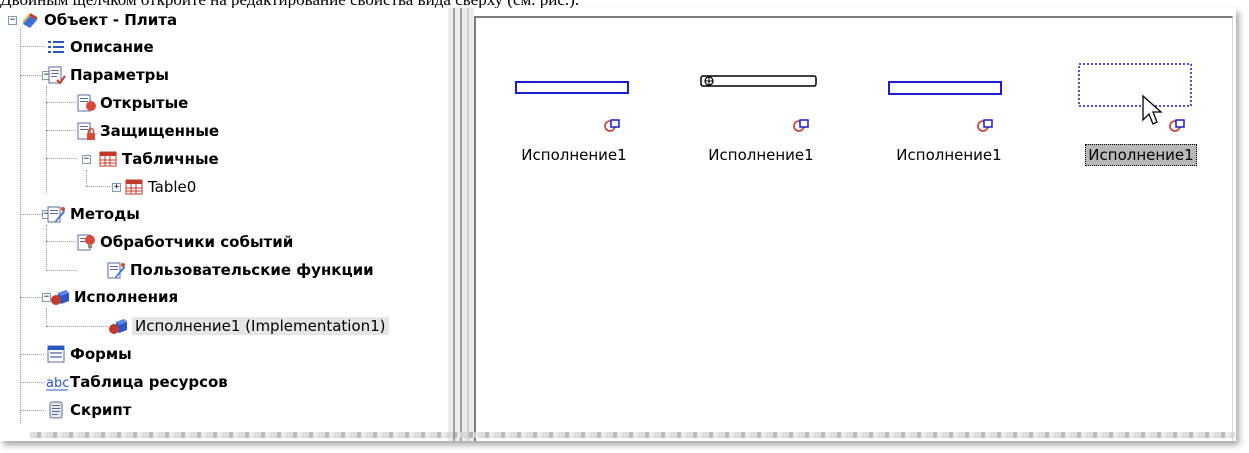 The width and height of the screenshot is (1249, 453). I want to click on tree-item-protected-parameters: Защищенные, so click(147, 131).